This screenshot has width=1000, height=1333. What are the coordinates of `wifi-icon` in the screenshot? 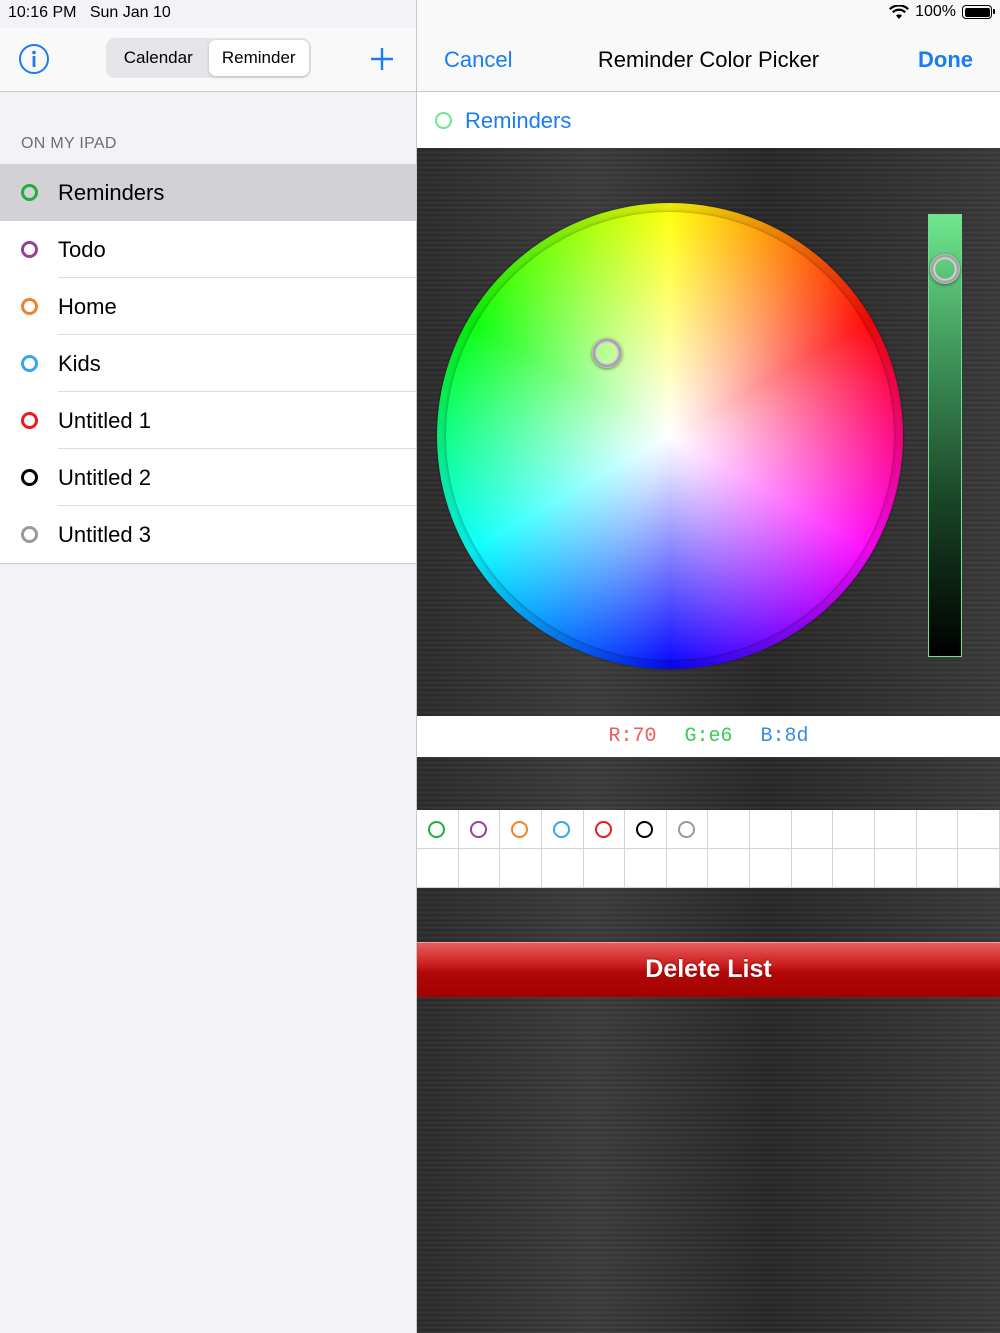 It's located at (899, 11).